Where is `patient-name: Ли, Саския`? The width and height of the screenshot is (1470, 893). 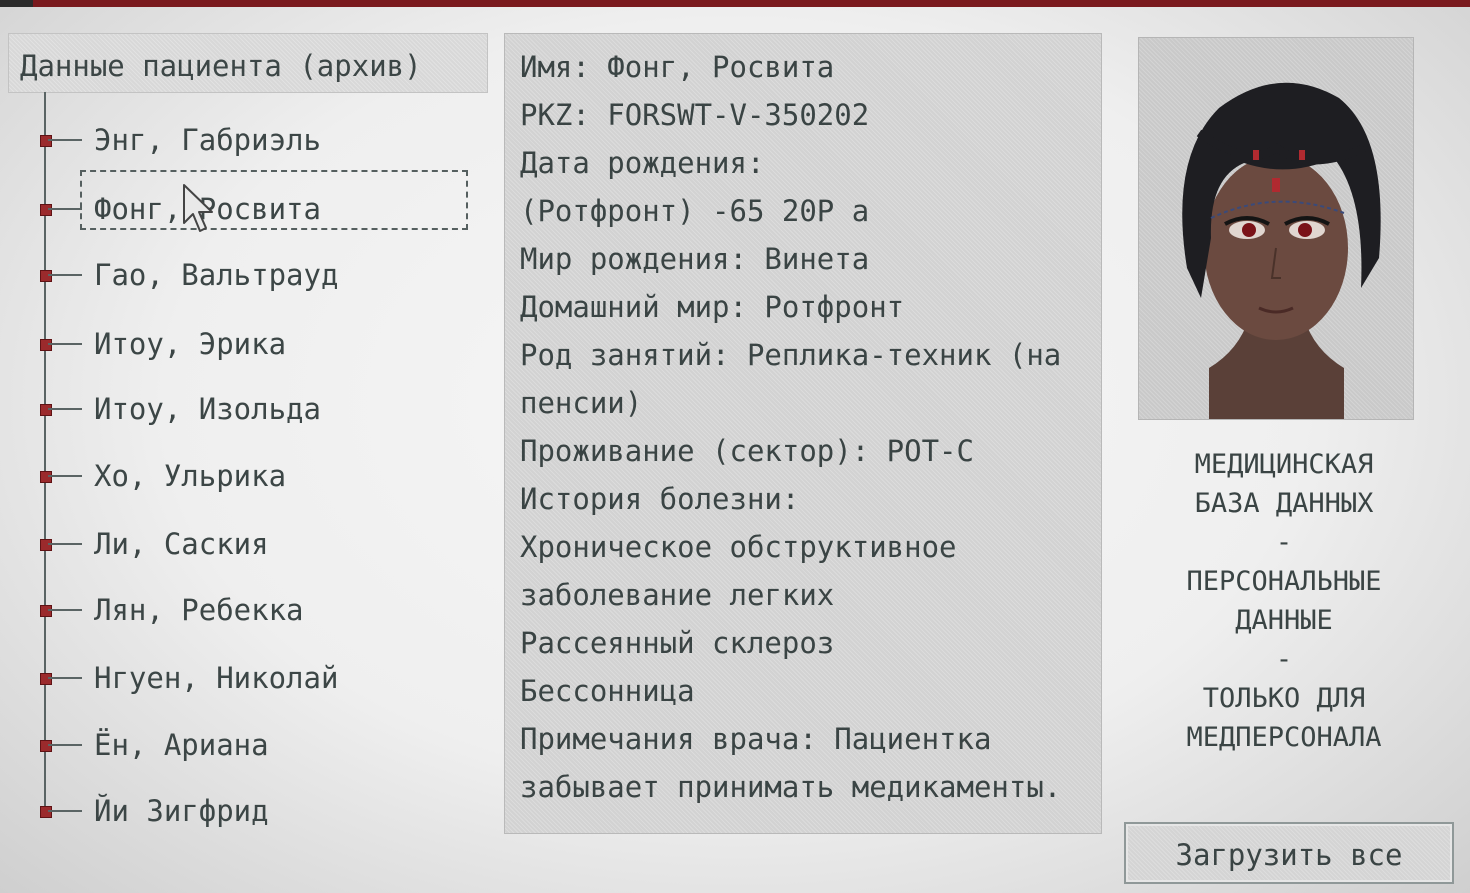
patient-name: Ли, Саския is located at coordinates (181, 544).